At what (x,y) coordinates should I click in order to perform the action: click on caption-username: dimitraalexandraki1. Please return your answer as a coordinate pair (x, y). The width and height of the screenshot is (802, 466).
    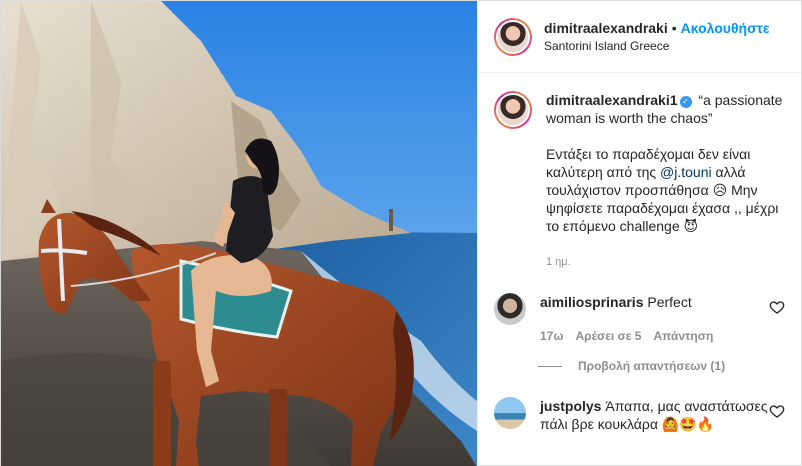
    Looking at the image, I should click on (612, 100).